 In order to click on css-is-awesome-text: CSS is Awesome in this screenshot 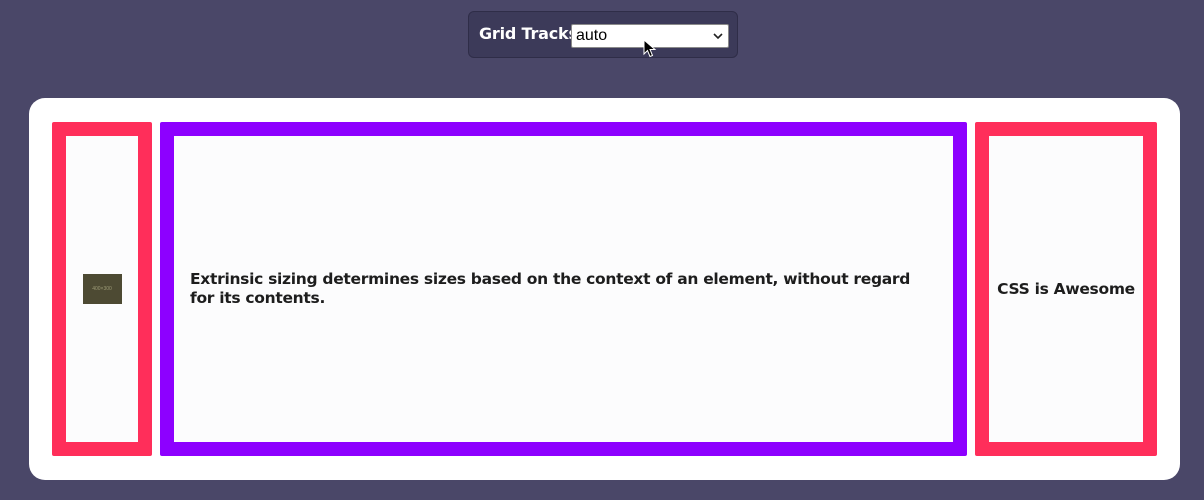, I will do `click(1066, 288)`.